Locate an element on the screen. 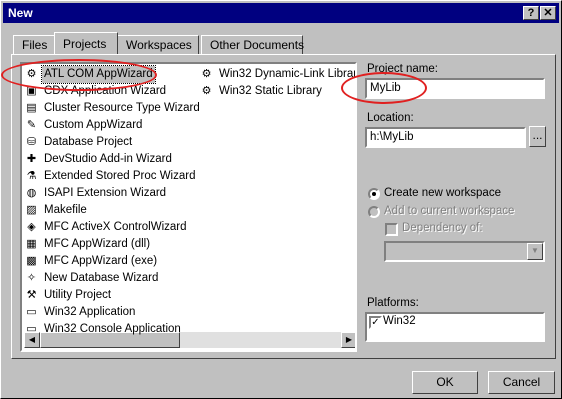 This screenshot has width=562, height=399. list-item-label: Custom AppWizard is located at coordinates (93, 125).